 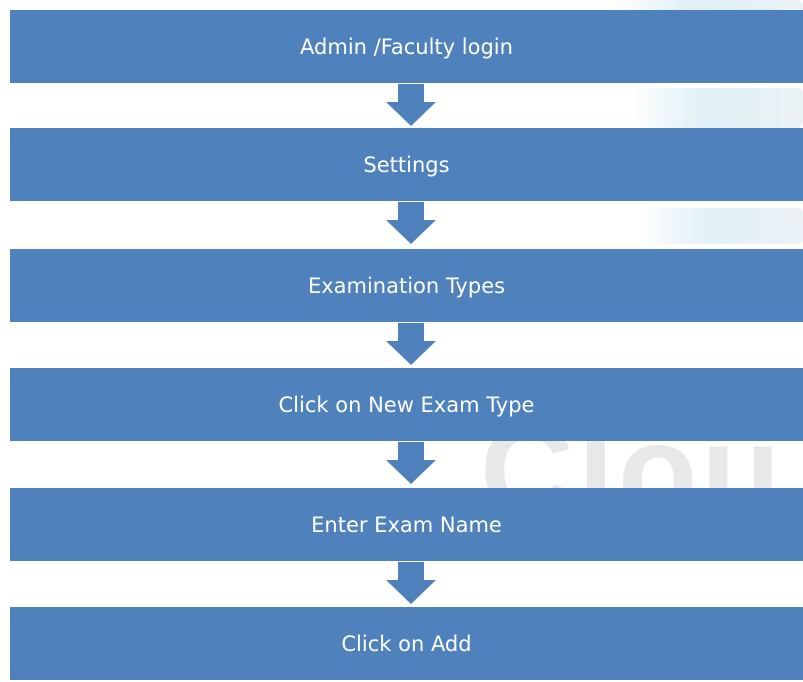 I want to click on step-label: Admin /Faculty login, so click(x=406, y=46).